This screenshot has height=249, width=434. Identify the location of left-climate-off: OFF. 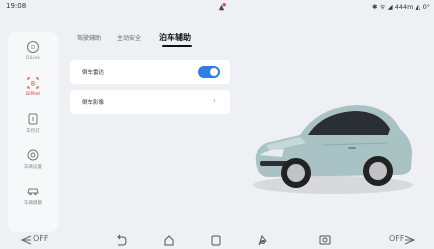
(41, 238).